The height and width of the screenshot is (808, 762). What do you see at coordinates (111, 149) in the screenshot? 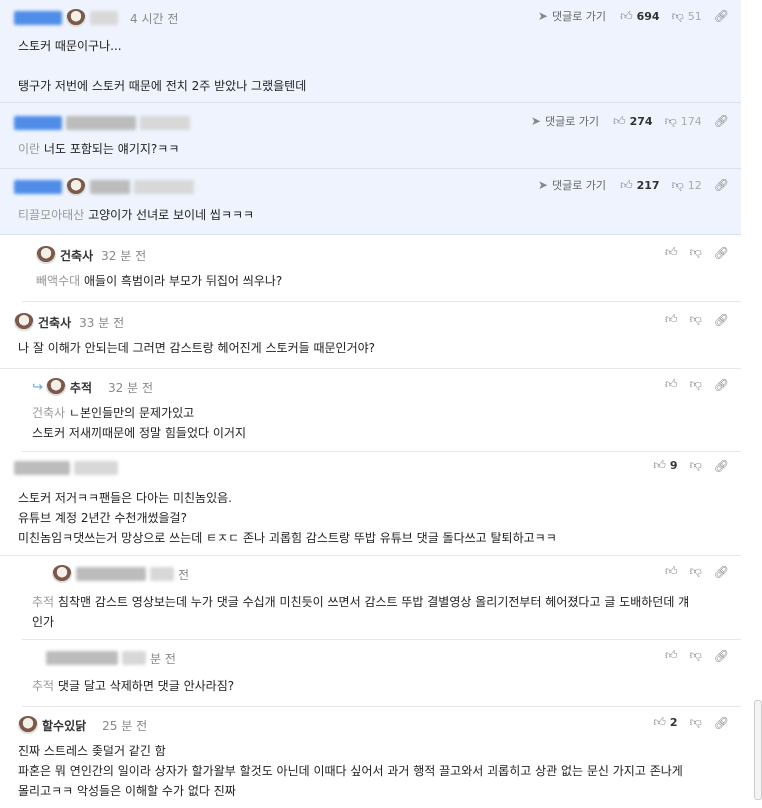
I see `comment-text: 너도 포함되는 얘기지?ㅋㅋ` at bounding box center [111, 149].